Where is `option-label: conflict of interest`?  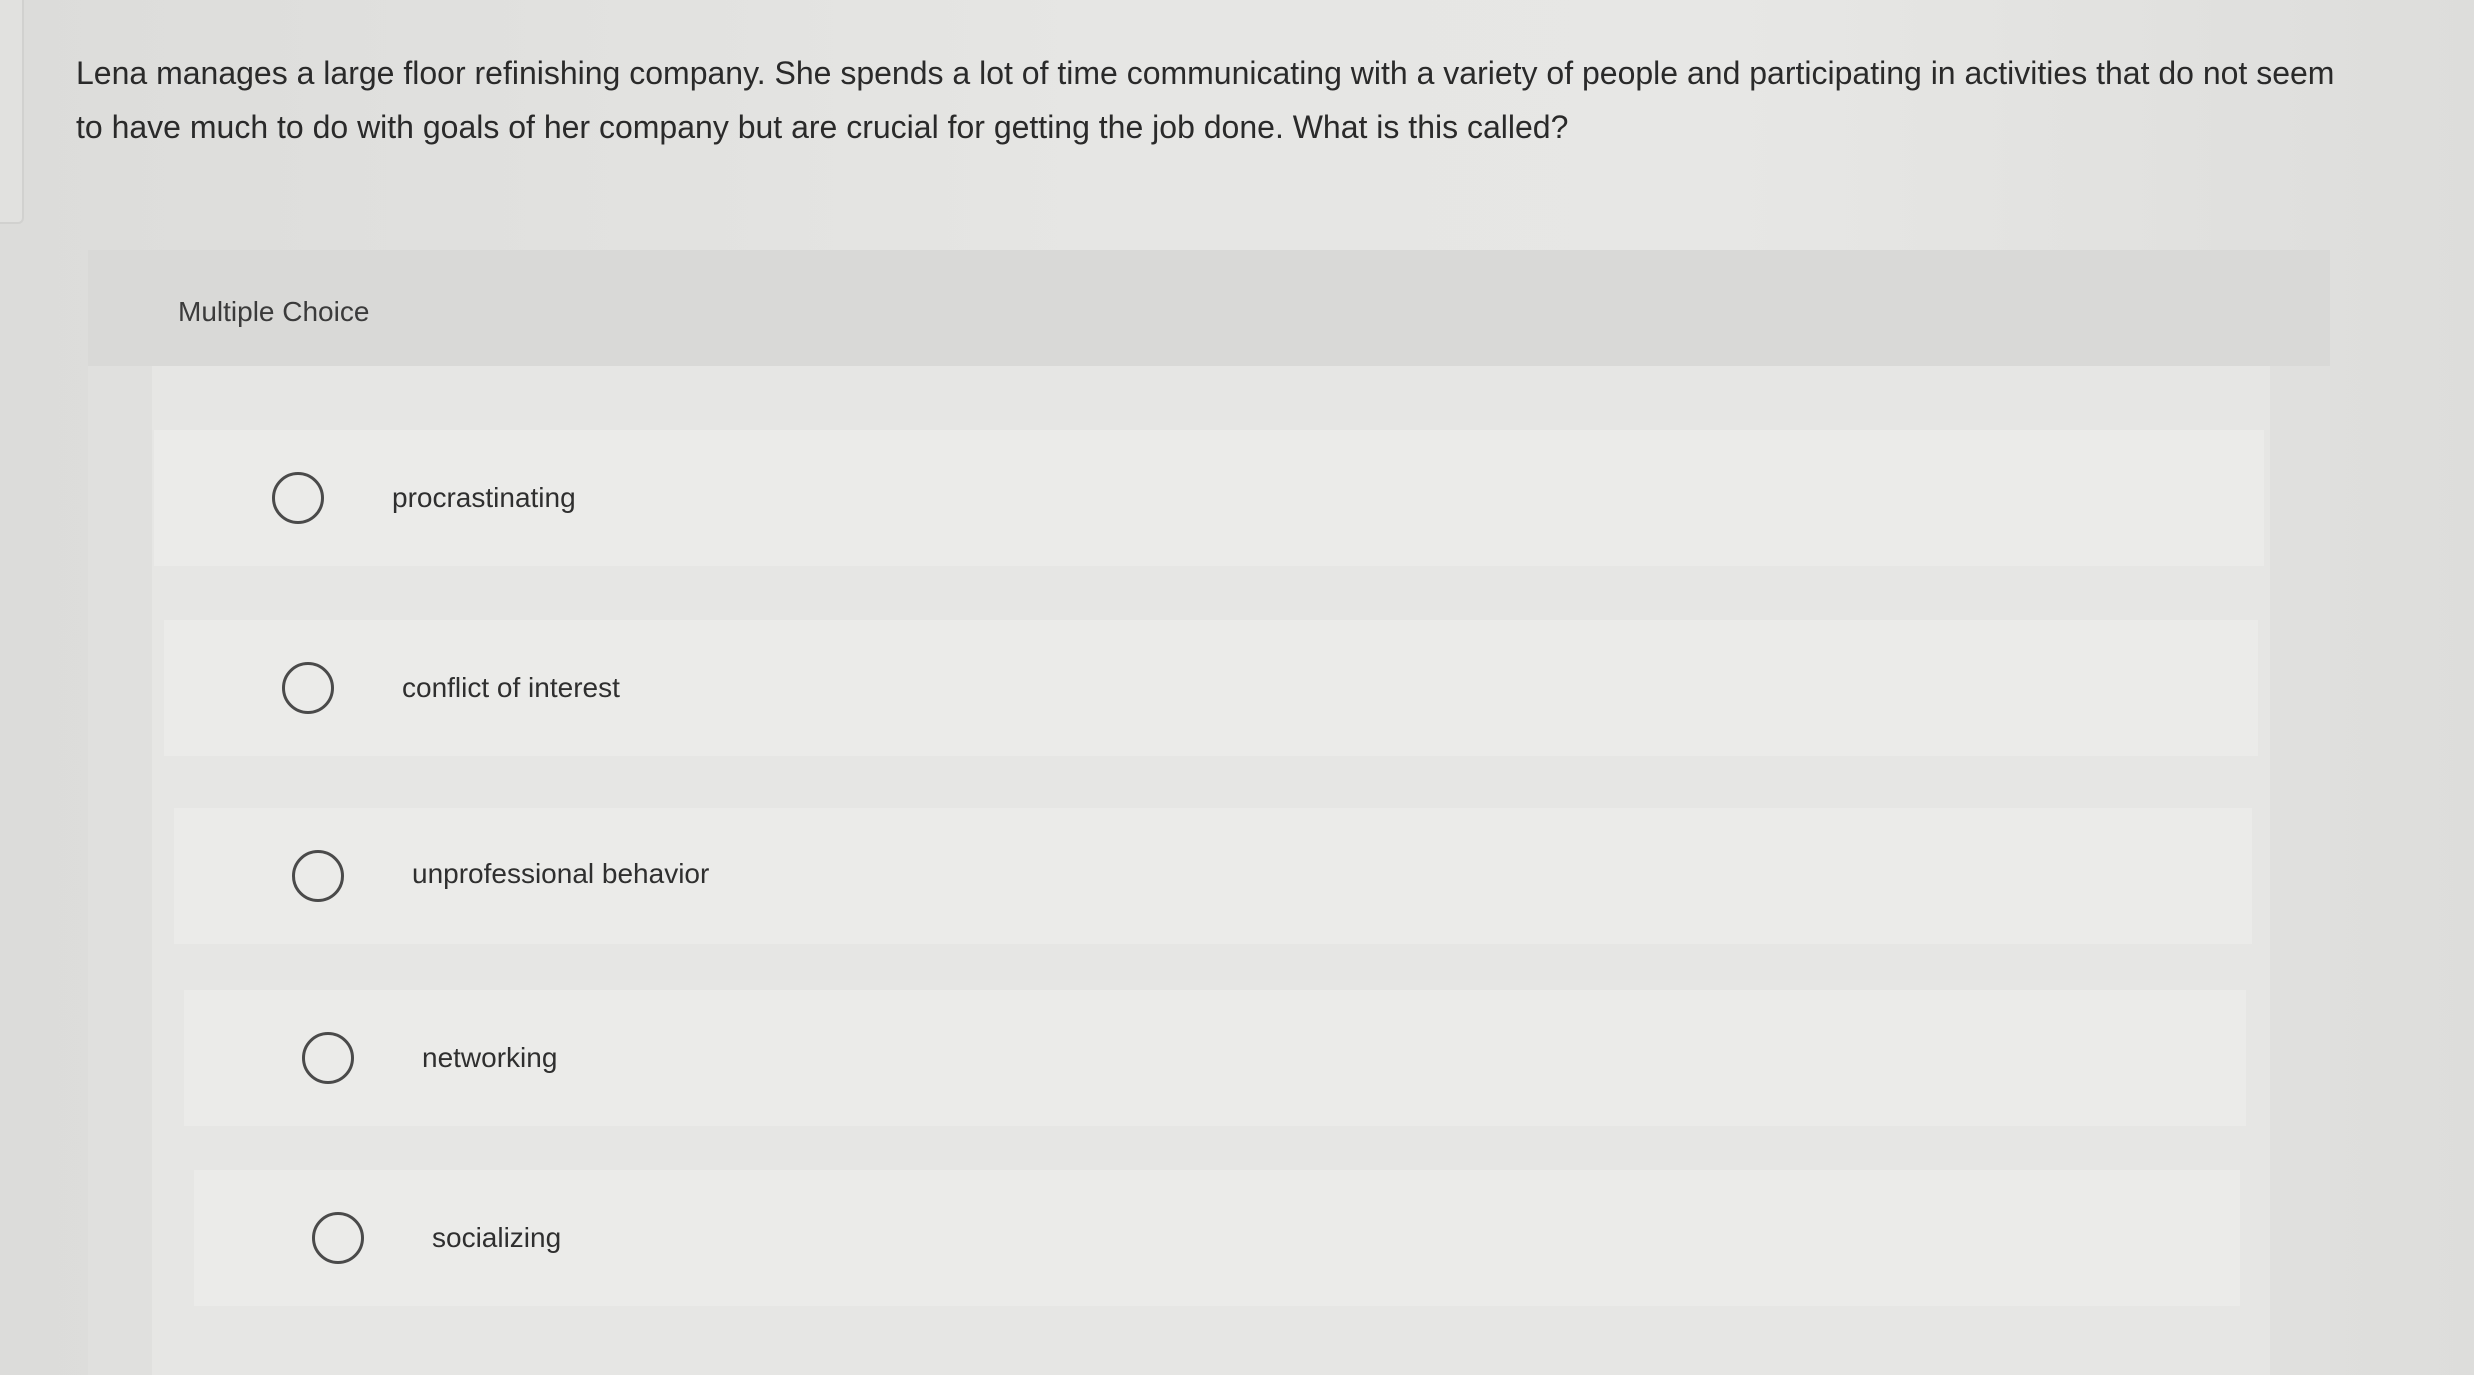
option-label: conflict of interest is located at coordinates (511, 687).